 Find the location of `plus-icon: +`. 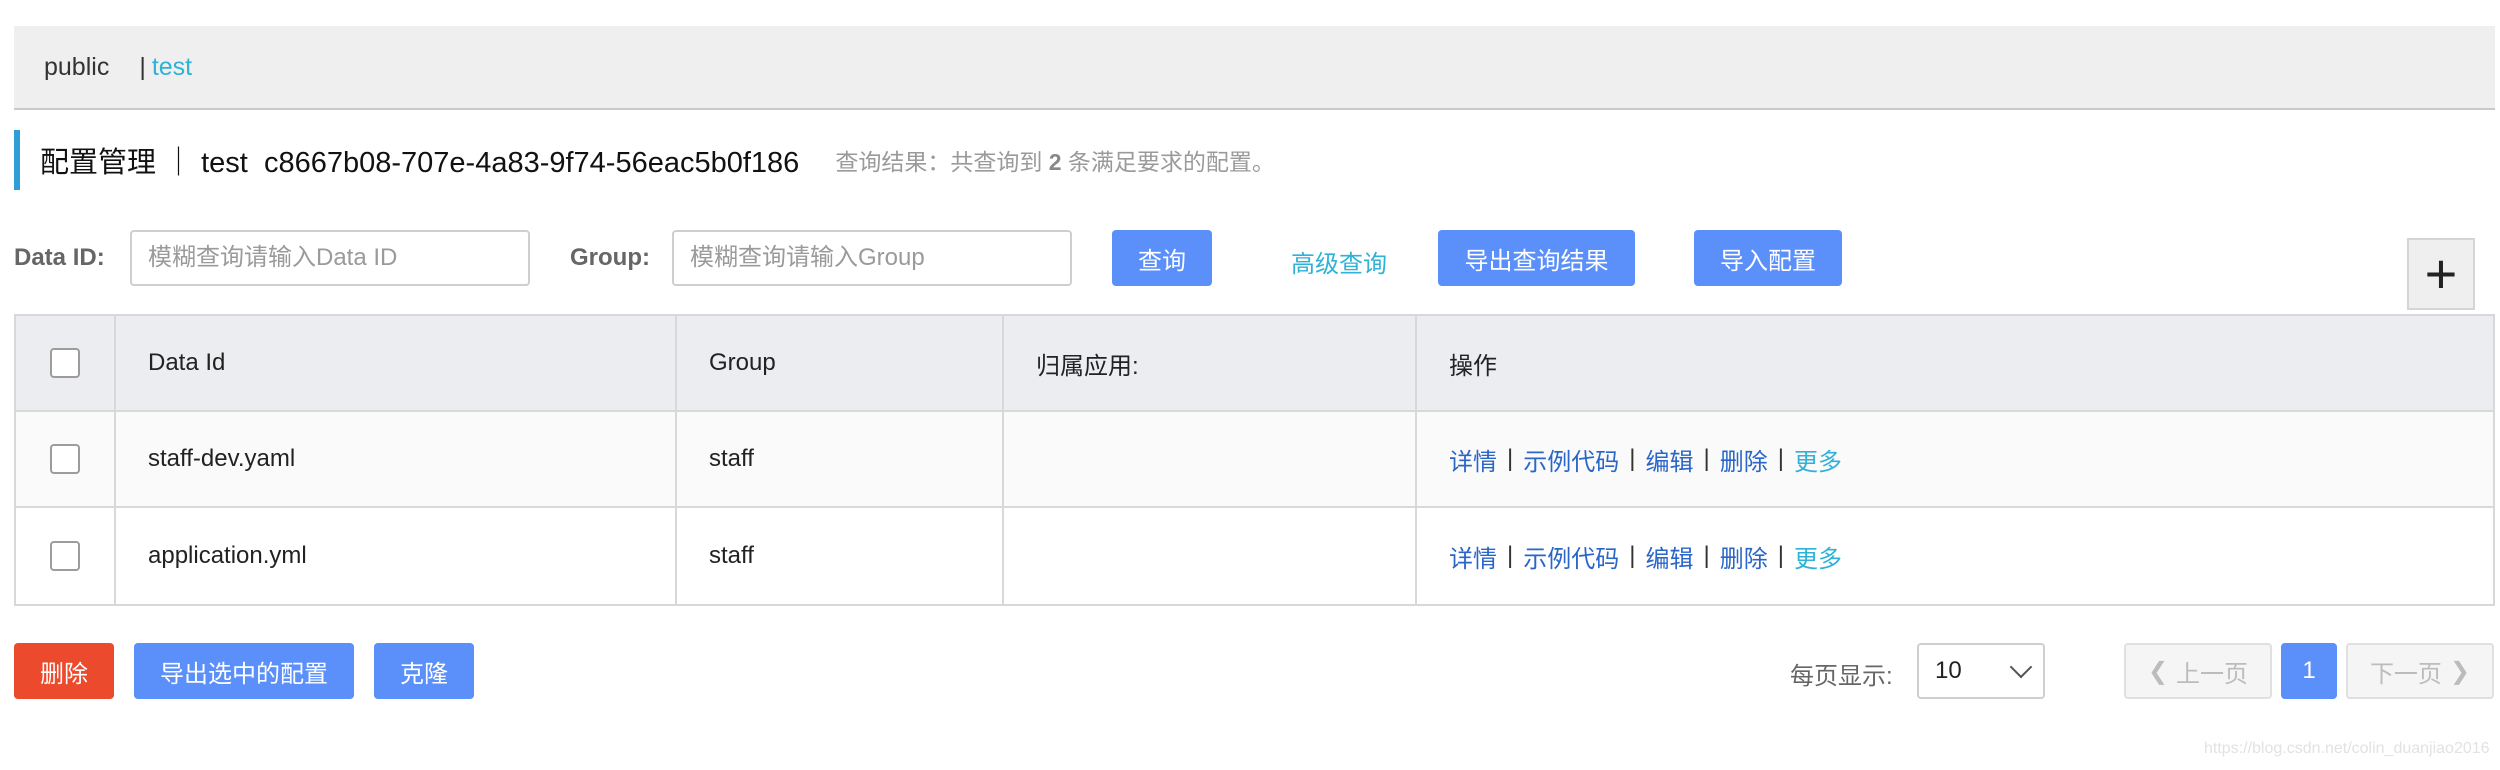

plus-icon: + is located at coordinates (2441, 273).